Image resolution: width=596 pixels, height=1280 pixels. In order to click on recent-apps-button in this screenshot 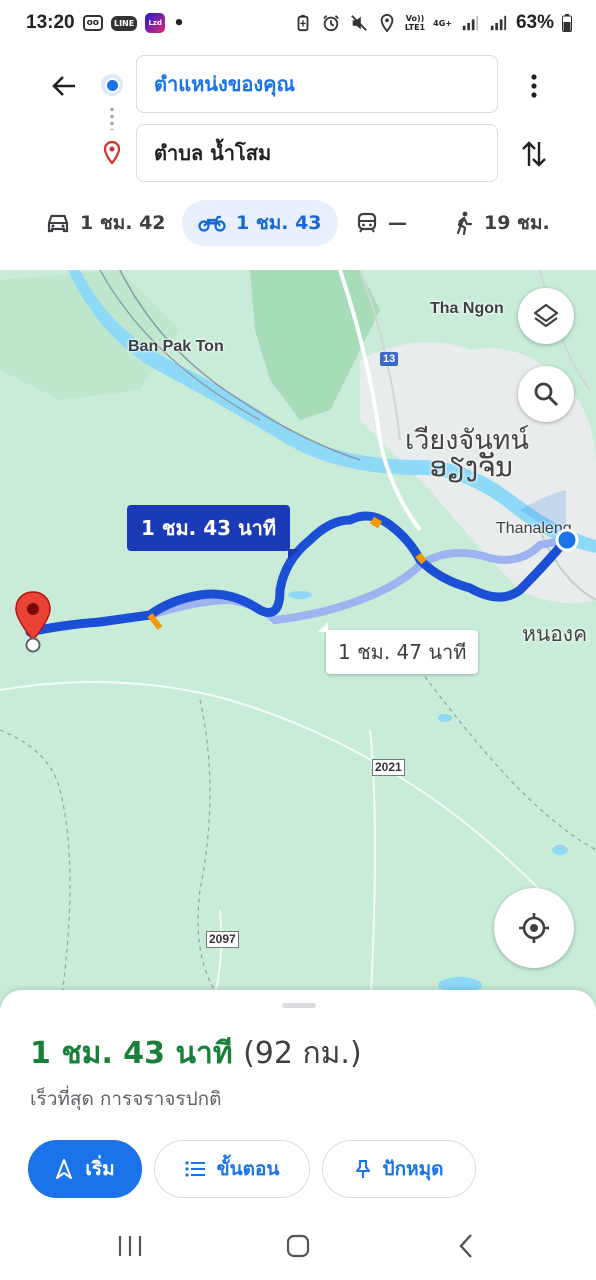, I will do `click(130, 1246)`.